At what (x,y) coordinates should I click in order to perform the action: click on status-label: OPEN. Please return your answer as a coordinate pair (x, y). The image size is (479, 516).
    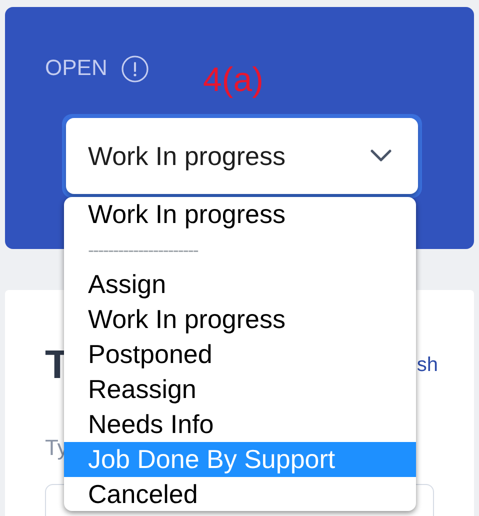
    Looking at the image, I should click on (76, 68).